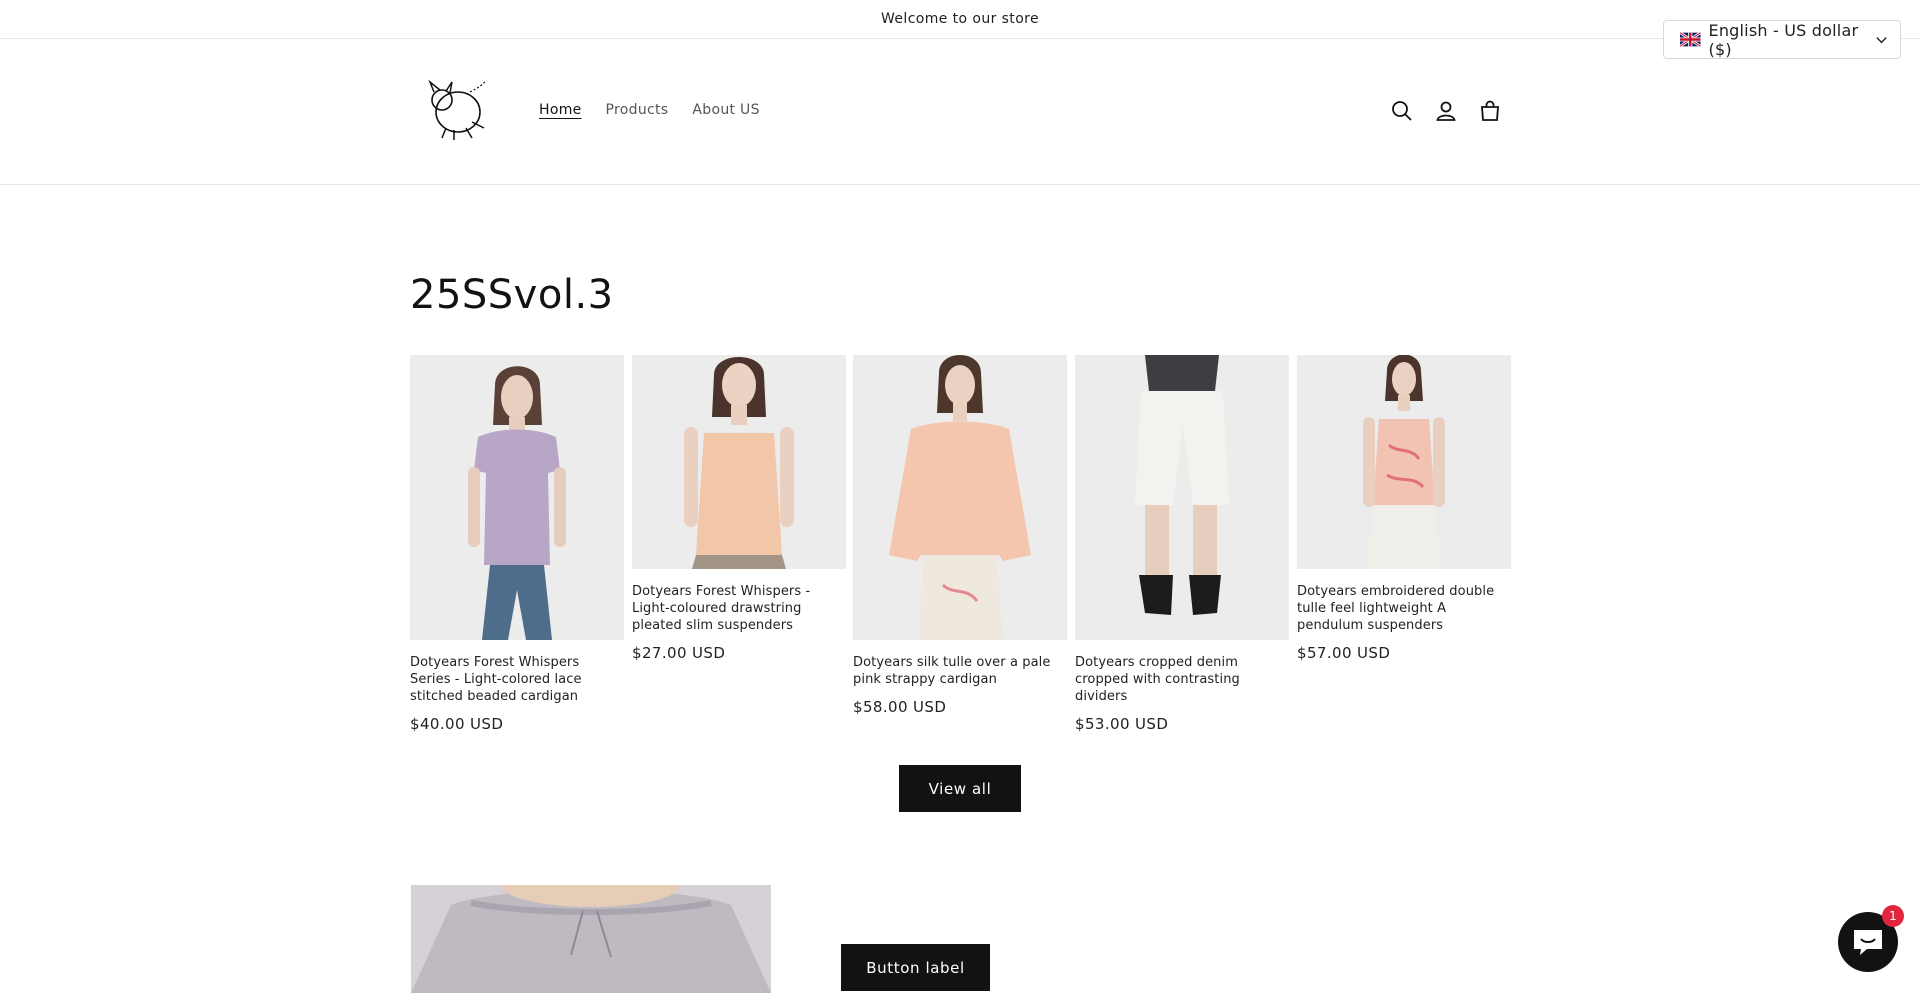 This screenshot has height=993, width=1920. I want to click on announcement-bar: Welcome to our store, so click(960, 19).